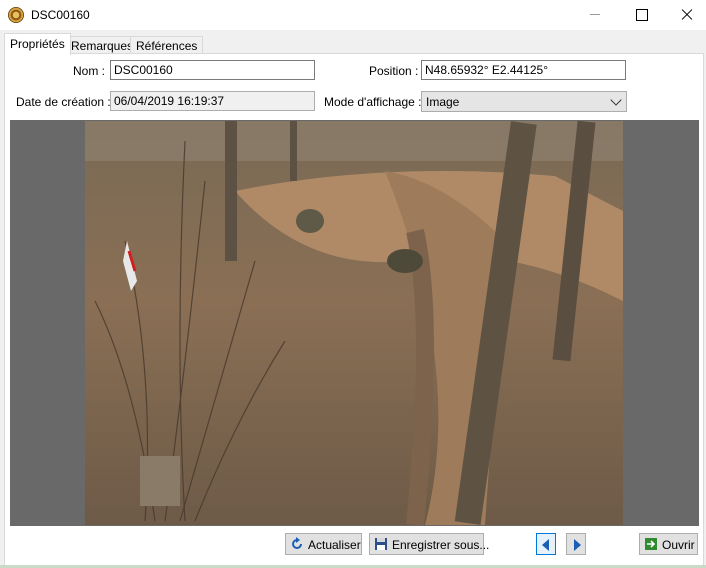  I want to click on refresh-icon, so click(297, 543).